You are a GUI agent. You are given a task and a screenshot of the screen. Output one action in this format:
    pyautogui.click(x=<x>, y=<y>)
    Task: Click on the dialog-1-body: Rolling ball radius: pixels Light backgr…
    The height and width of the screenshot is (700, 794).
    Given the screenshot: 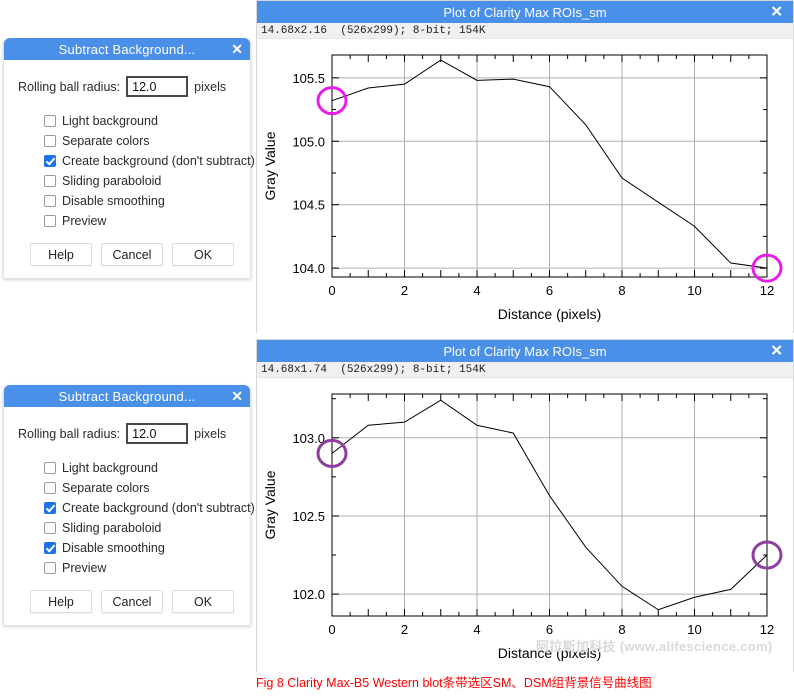 What is the action you would take?
    pyautogui.click(x=129, y=169)
    